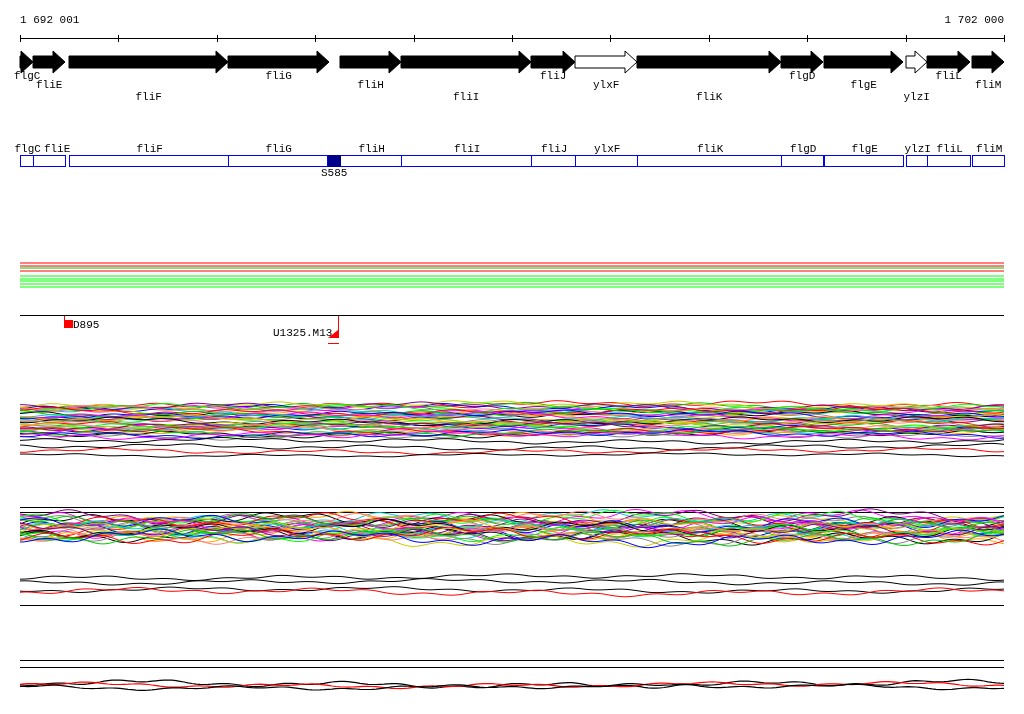  What do you see at coordinates (68, 321) in the screenshot?
I see `probe-marker` at bounding box center [68, 321].